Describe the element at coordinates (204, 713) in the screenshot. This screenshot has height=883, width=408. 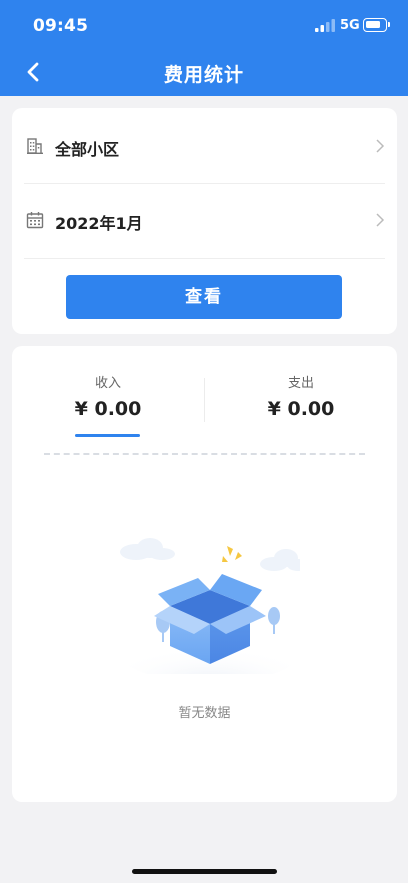
I see `empty-state-text: 暂无数据` at that location.